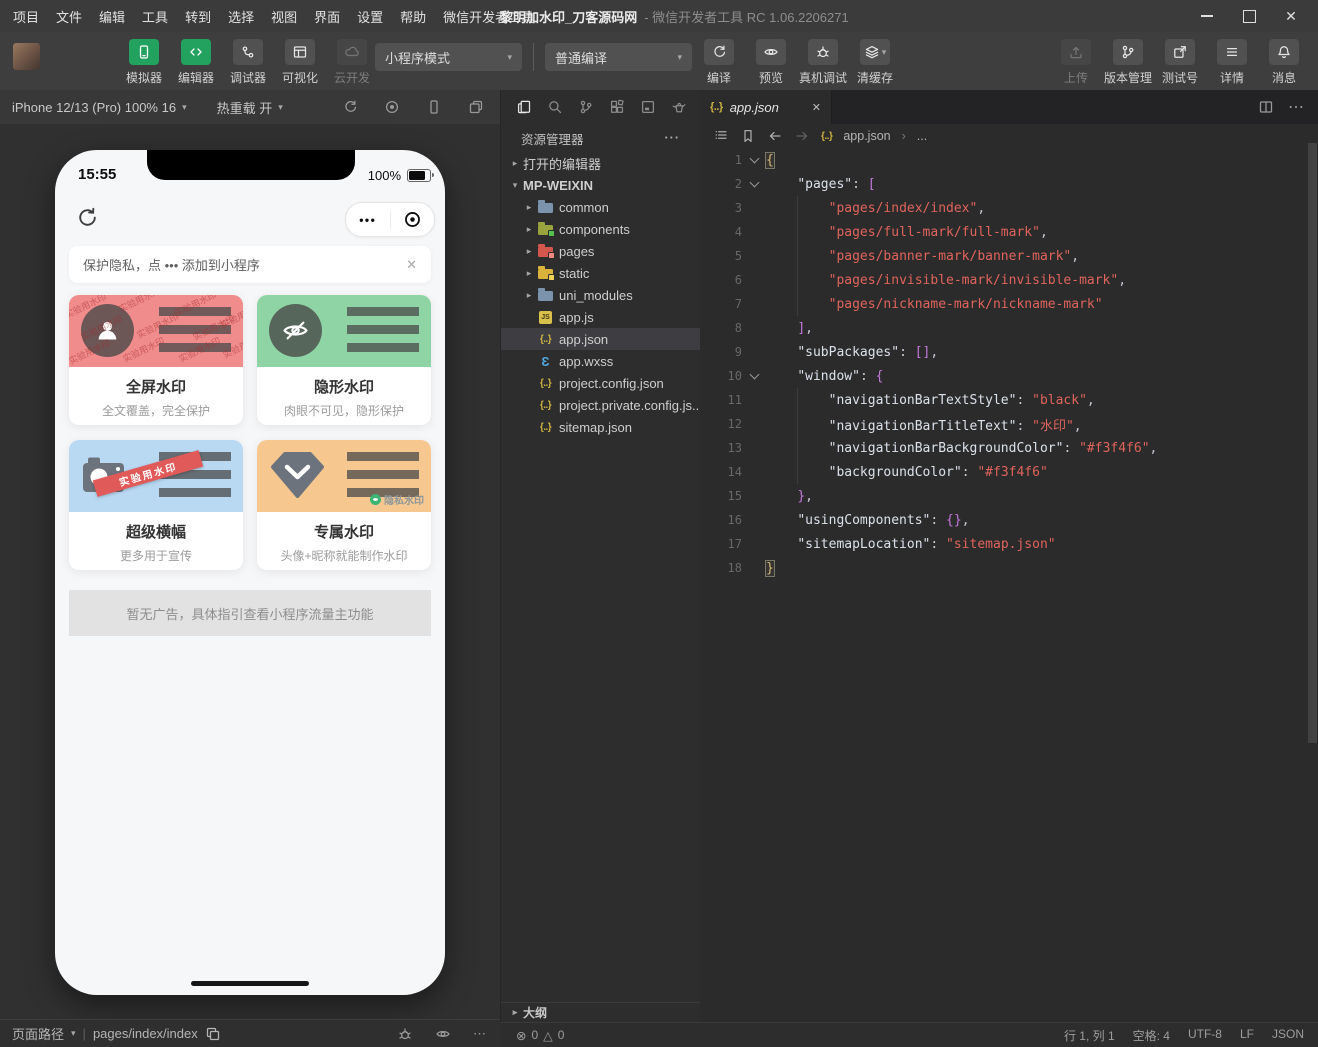 This screenshot has height=1047, width=1318. Describe the element at coordinates (350, 107) in the screenshot. I see `loop-icon` at that location.